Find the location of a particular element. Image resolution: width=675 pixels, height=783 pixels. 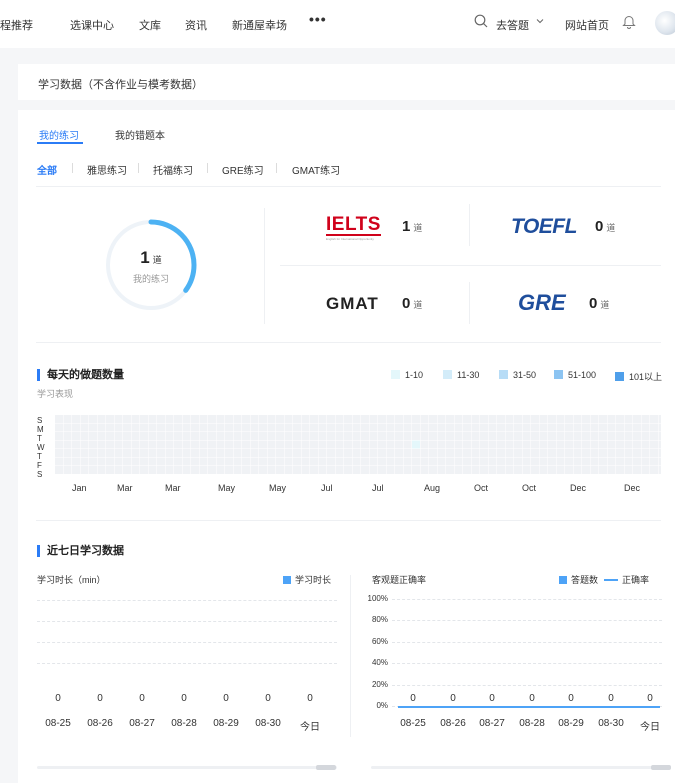

daily-count-subtitle: 学习表现 is located at coordinates (55, 394).